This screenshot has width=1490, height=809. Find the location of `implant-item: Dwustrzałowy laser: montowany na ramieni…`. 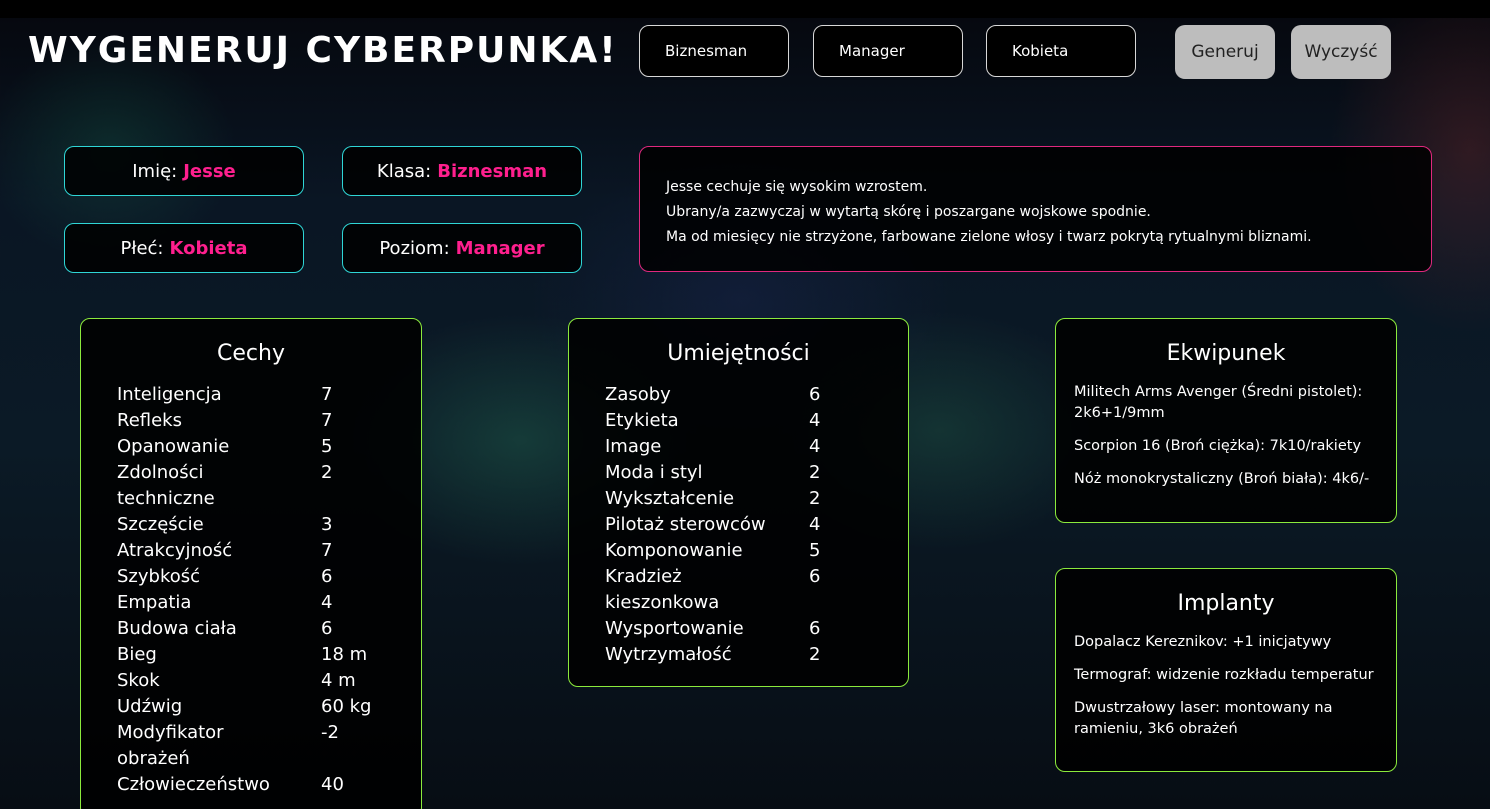

implant-item: Dwustrzałowy laser: montowany na ramieni… is located at coordinates (1203, 718).